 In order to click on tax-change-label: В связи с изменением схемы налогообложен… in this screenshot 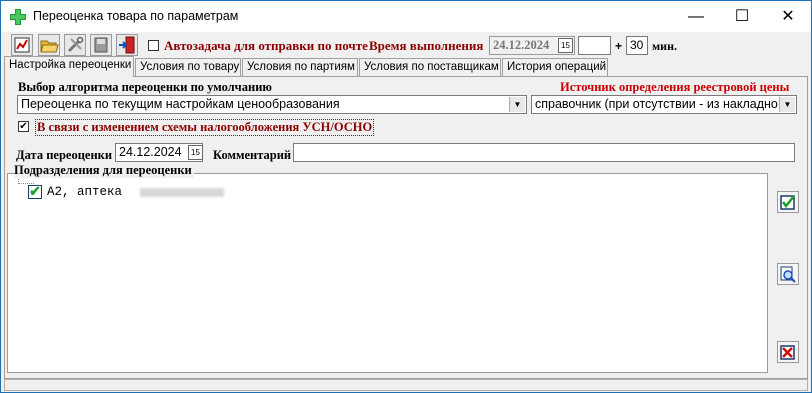, I will do `click(205, 127)`.